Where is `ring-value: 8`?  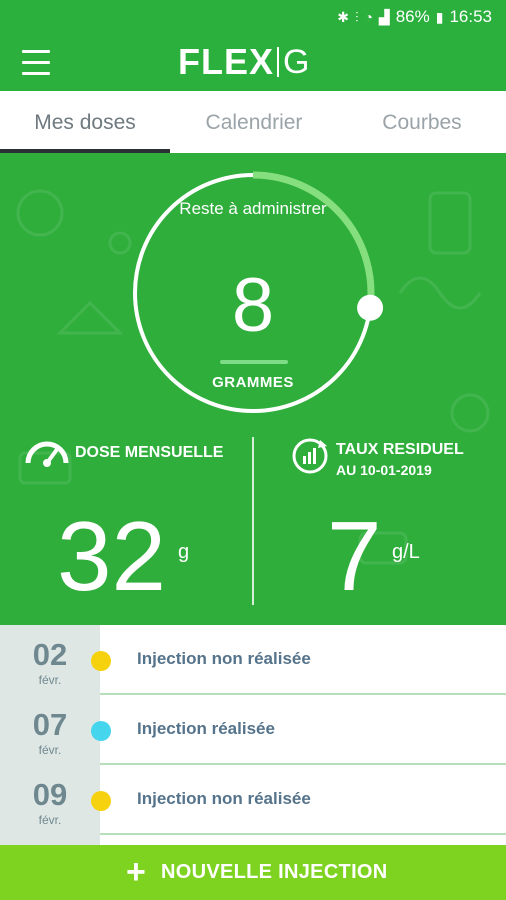 ring-value: 8 is located at coordinates (253, 305).